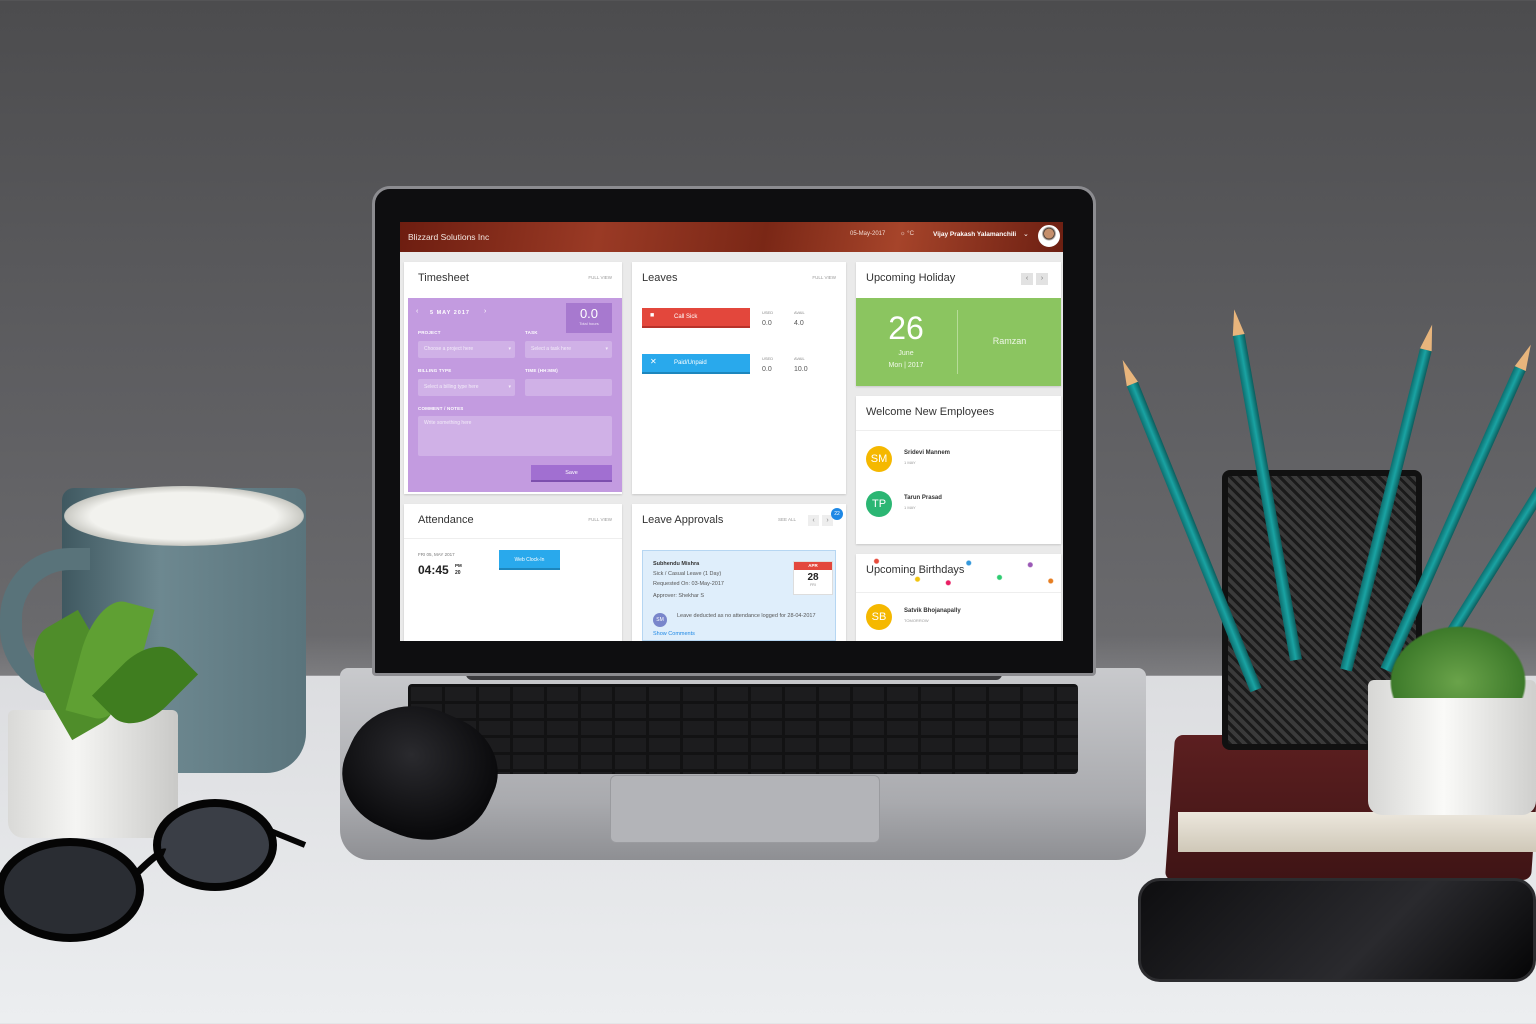 The width and height of the screenshot is (1536, 1024). I want to click on comment-label: COMMENT / NOTES, so click(441, 408).